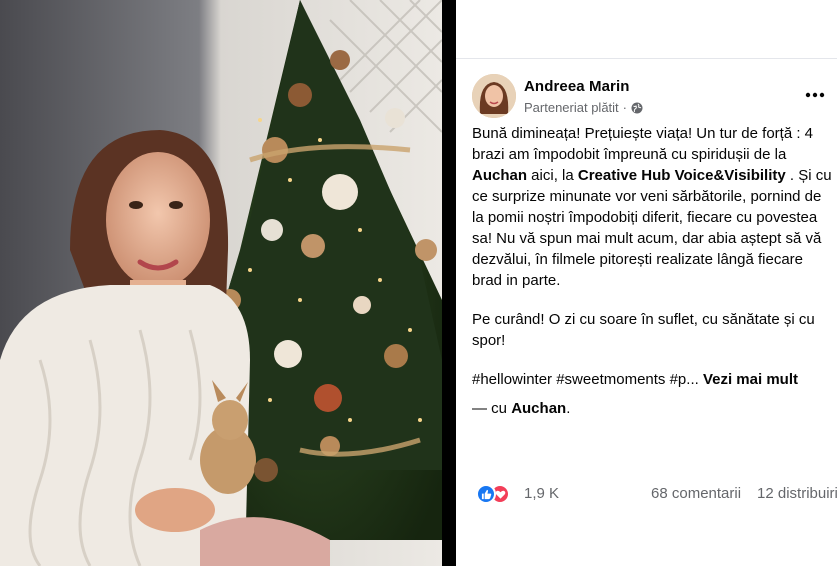 This screenshot has height=566, width=837. What do you see at coordinates (797, 493) in the screenshot?
I see `shares-count: 12 distribuiri` at bounding box center [797, 493].